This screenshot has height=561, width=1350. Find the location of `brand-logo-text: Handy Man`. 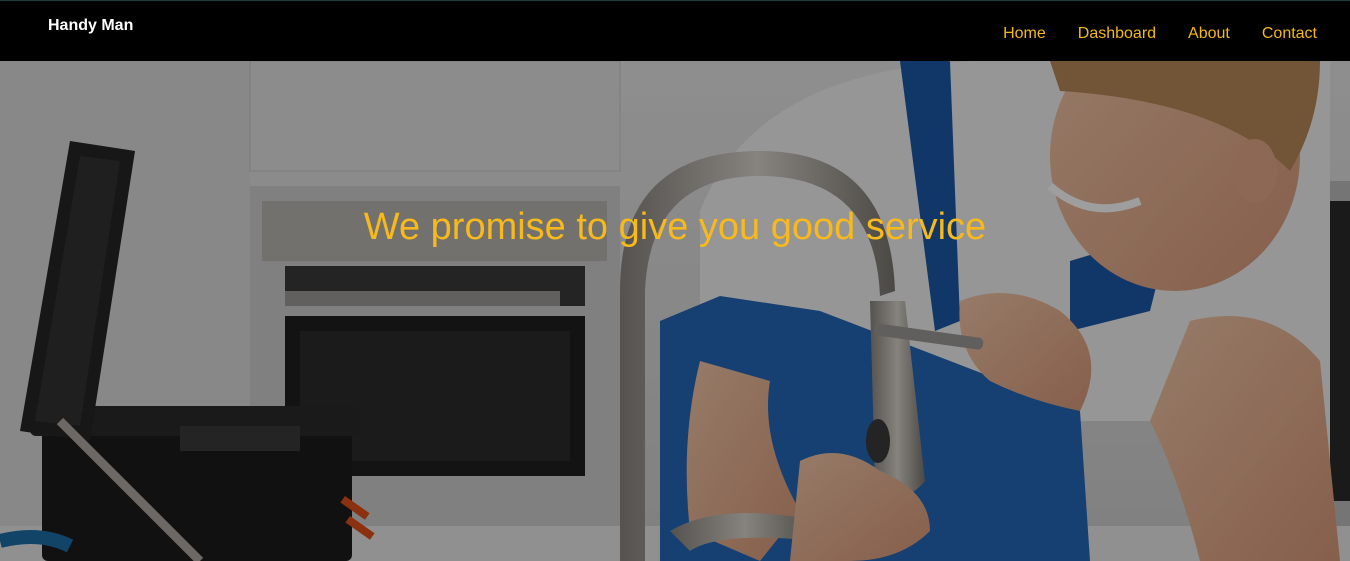

brand-logo-text: Handy Man is located at coordinates (90, 26).